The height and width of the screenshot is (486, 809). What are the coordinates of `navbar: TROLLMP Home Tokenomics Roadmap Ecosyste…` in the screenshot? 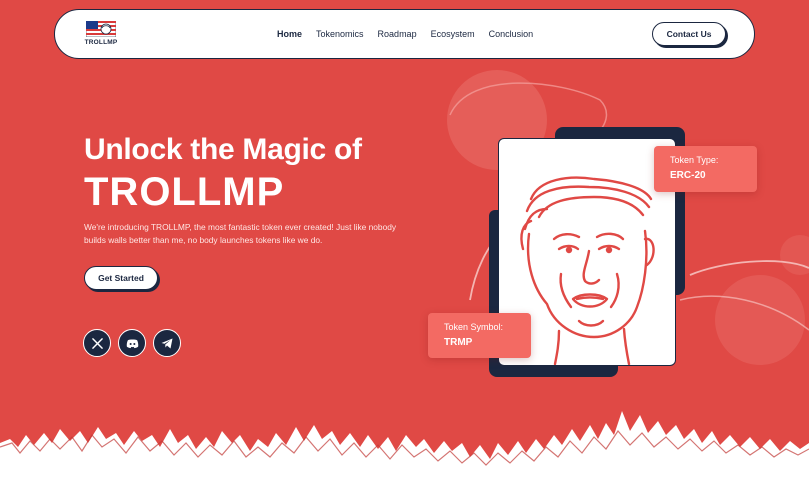 It's located at (404, 34).